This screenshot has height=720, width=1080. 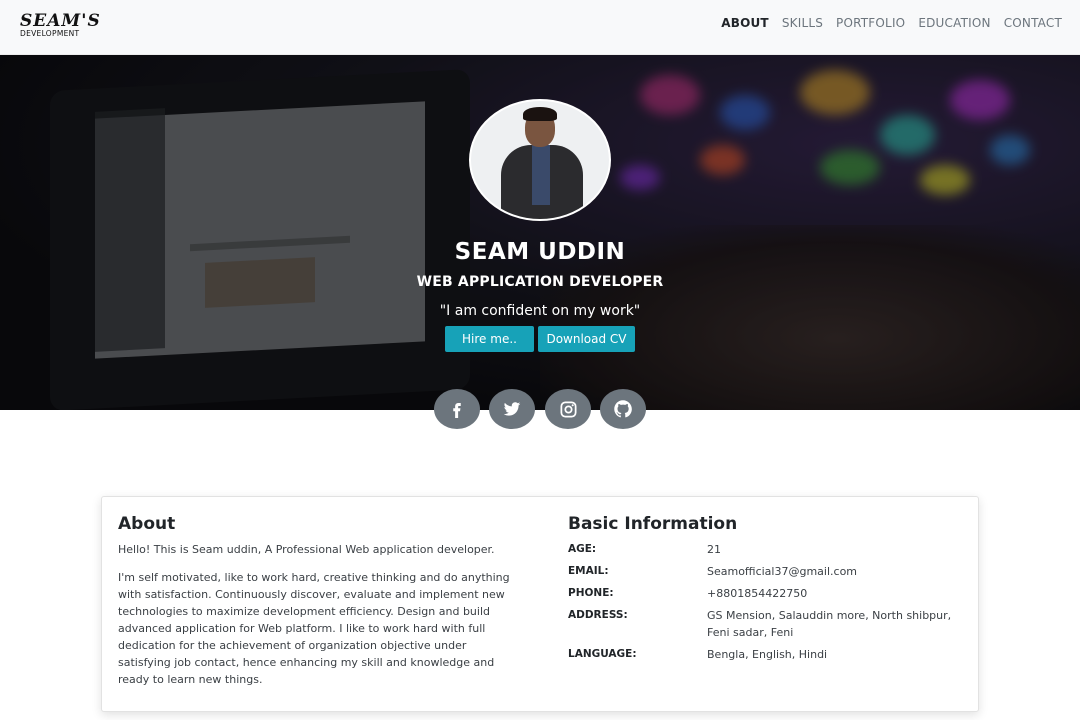 What do you see at coordinates (540, 160) in the screenshot?
I see `profile-avatar` at bounding box center [540, 160].